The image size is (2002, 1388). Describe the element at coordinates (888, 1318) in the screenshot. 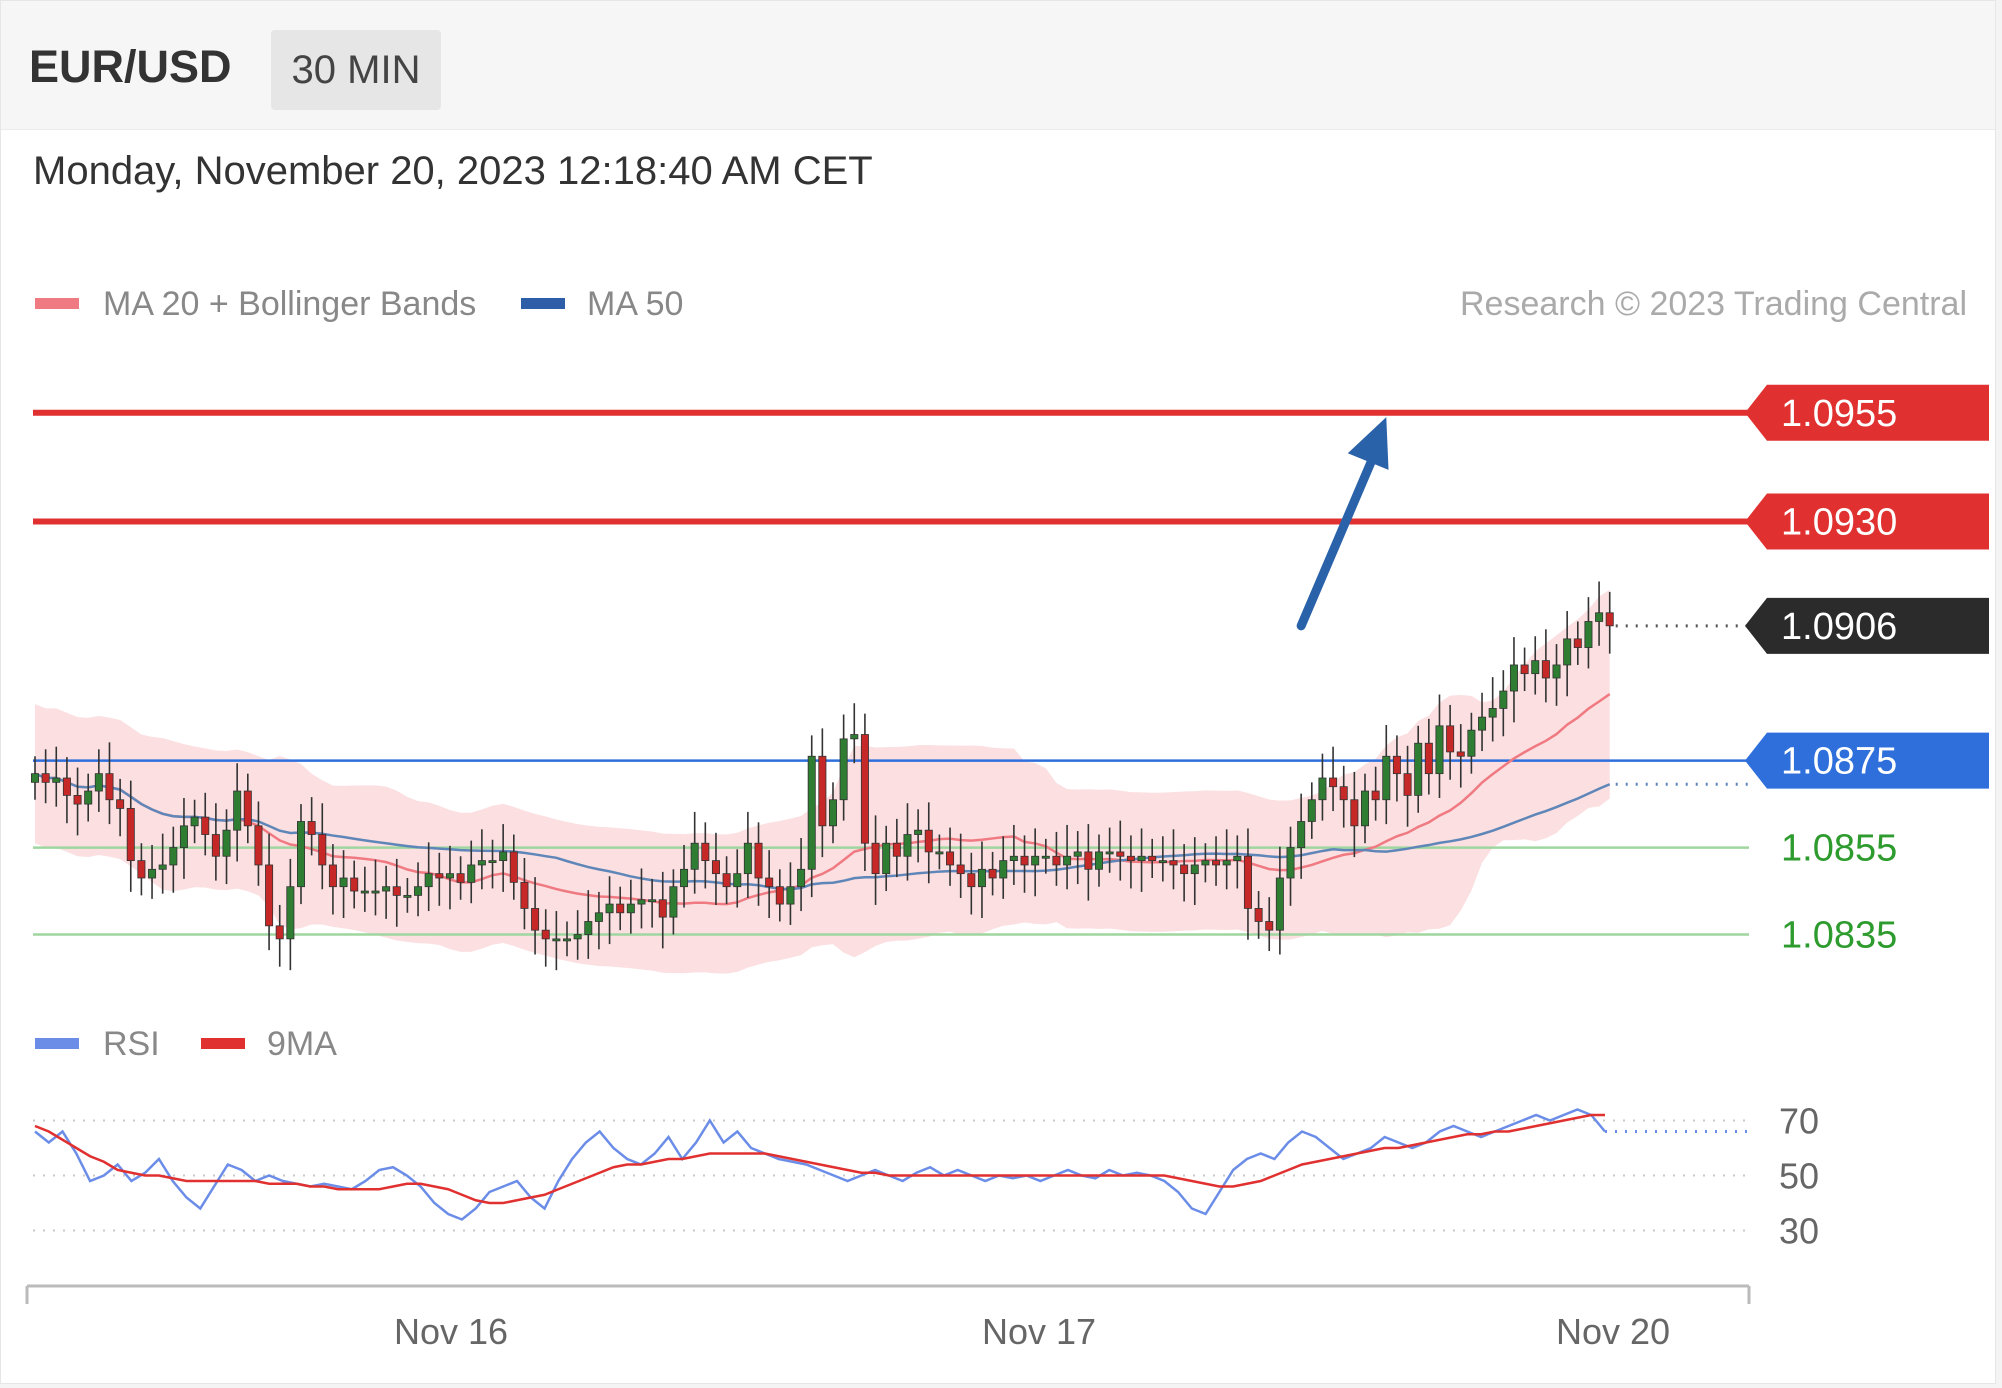

I see `x-axis: Nov 16 Nov 17 Nov 20` at that location.